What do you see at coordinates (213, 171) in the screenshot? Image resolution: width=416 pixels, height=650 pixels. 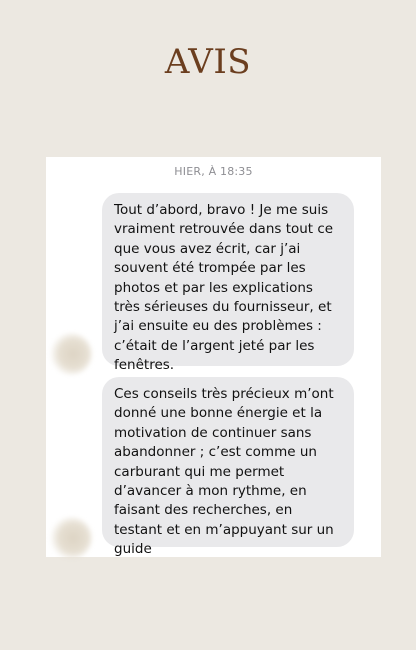 I see `message-timestamp: HIER, À 18:35` at bounding box center [213, 171].